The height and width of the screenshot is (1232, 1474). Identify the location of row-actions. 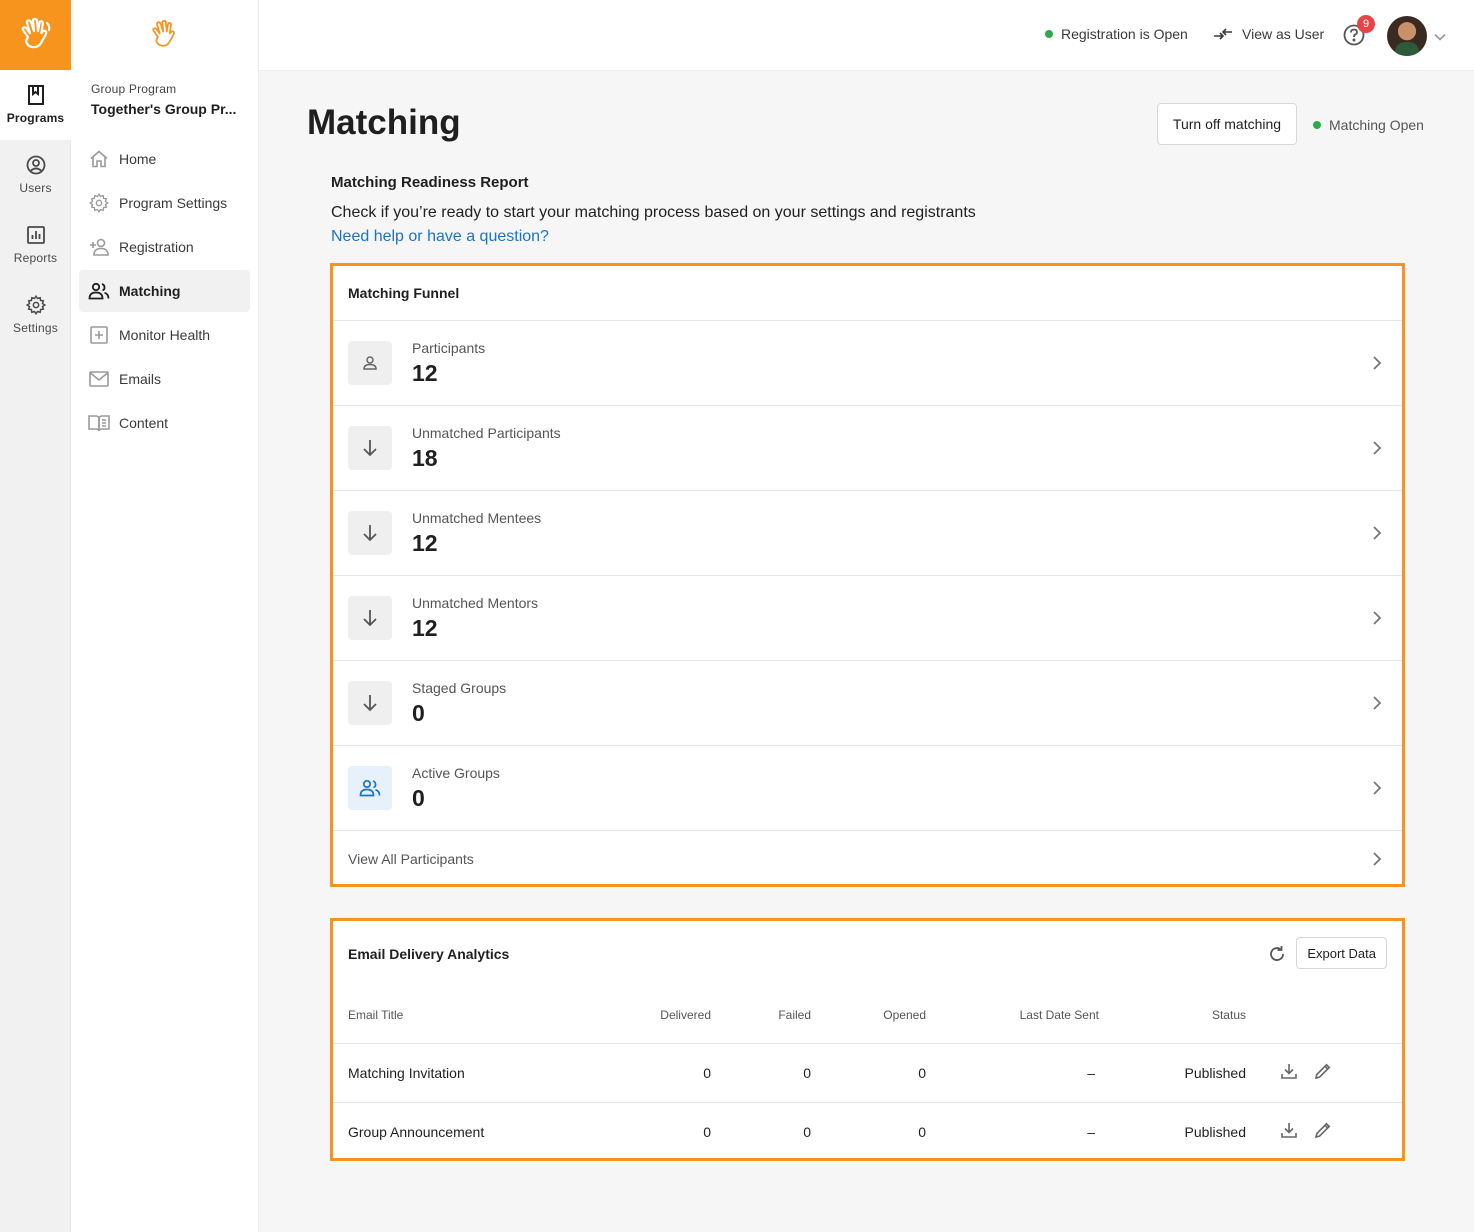
(1324, 1131).